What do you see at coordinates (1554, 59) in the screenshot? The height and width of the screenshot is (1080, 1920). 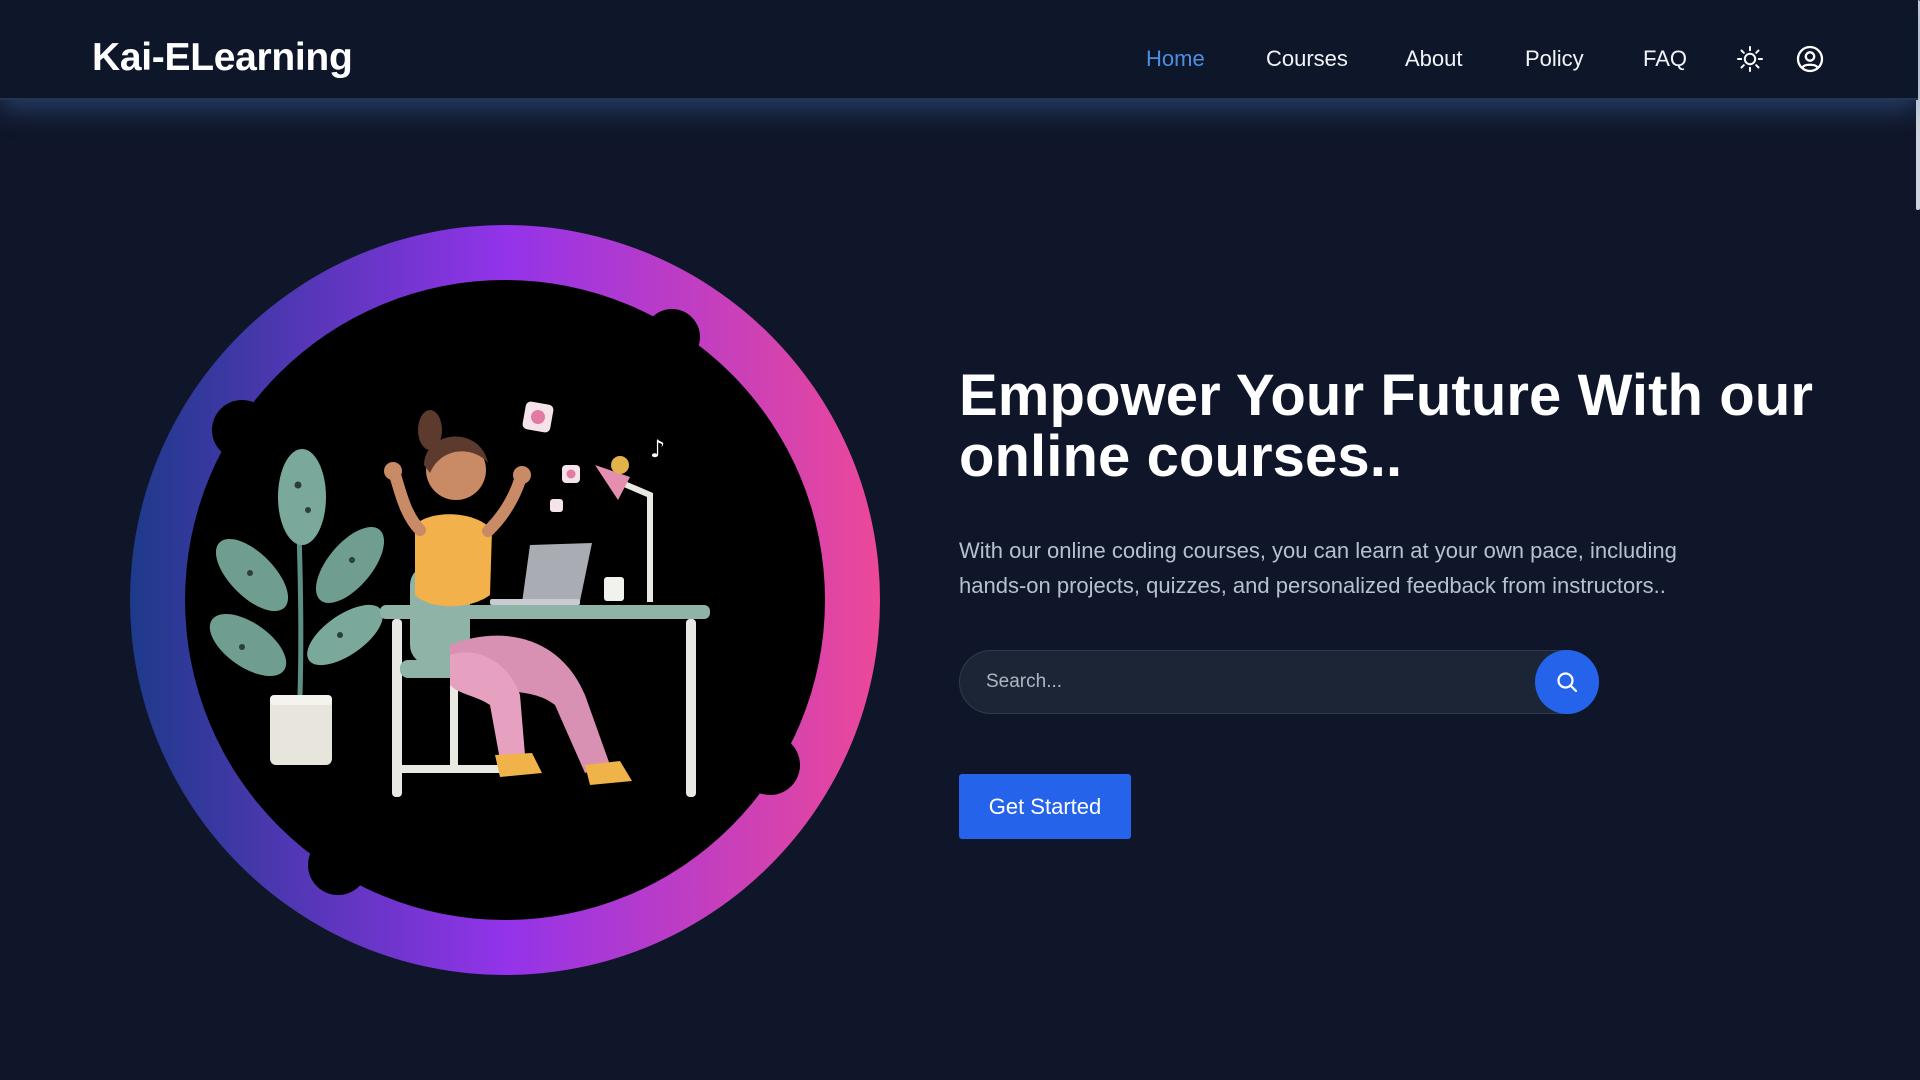 I see `nav-link-policy: Policy` at bounding box center [1554, 59].